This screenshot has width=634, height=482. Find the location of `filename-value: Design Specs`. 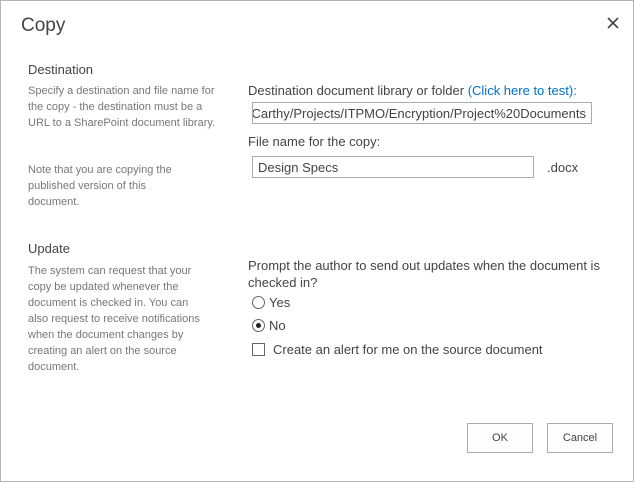

filename-value: Design Specs is located at coordinates (298, 167).